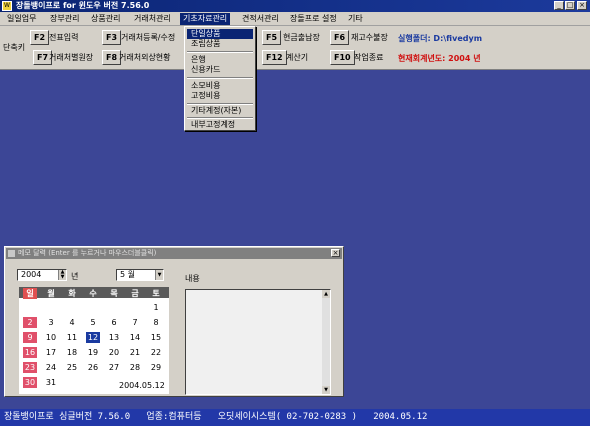 The height and width of the screenshot is (426, 590). I want to click on calendar-day: 14, so click(135, 337).